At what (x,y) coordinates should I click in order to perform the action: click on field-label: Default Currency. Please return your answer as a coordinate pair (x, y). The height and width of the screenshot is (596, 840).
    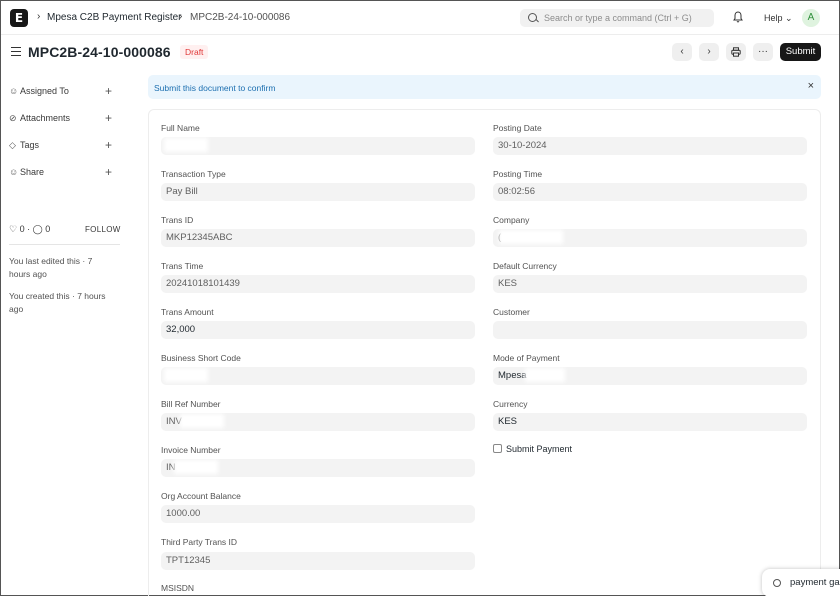
    Looking at the image, I should click on (525, 266).